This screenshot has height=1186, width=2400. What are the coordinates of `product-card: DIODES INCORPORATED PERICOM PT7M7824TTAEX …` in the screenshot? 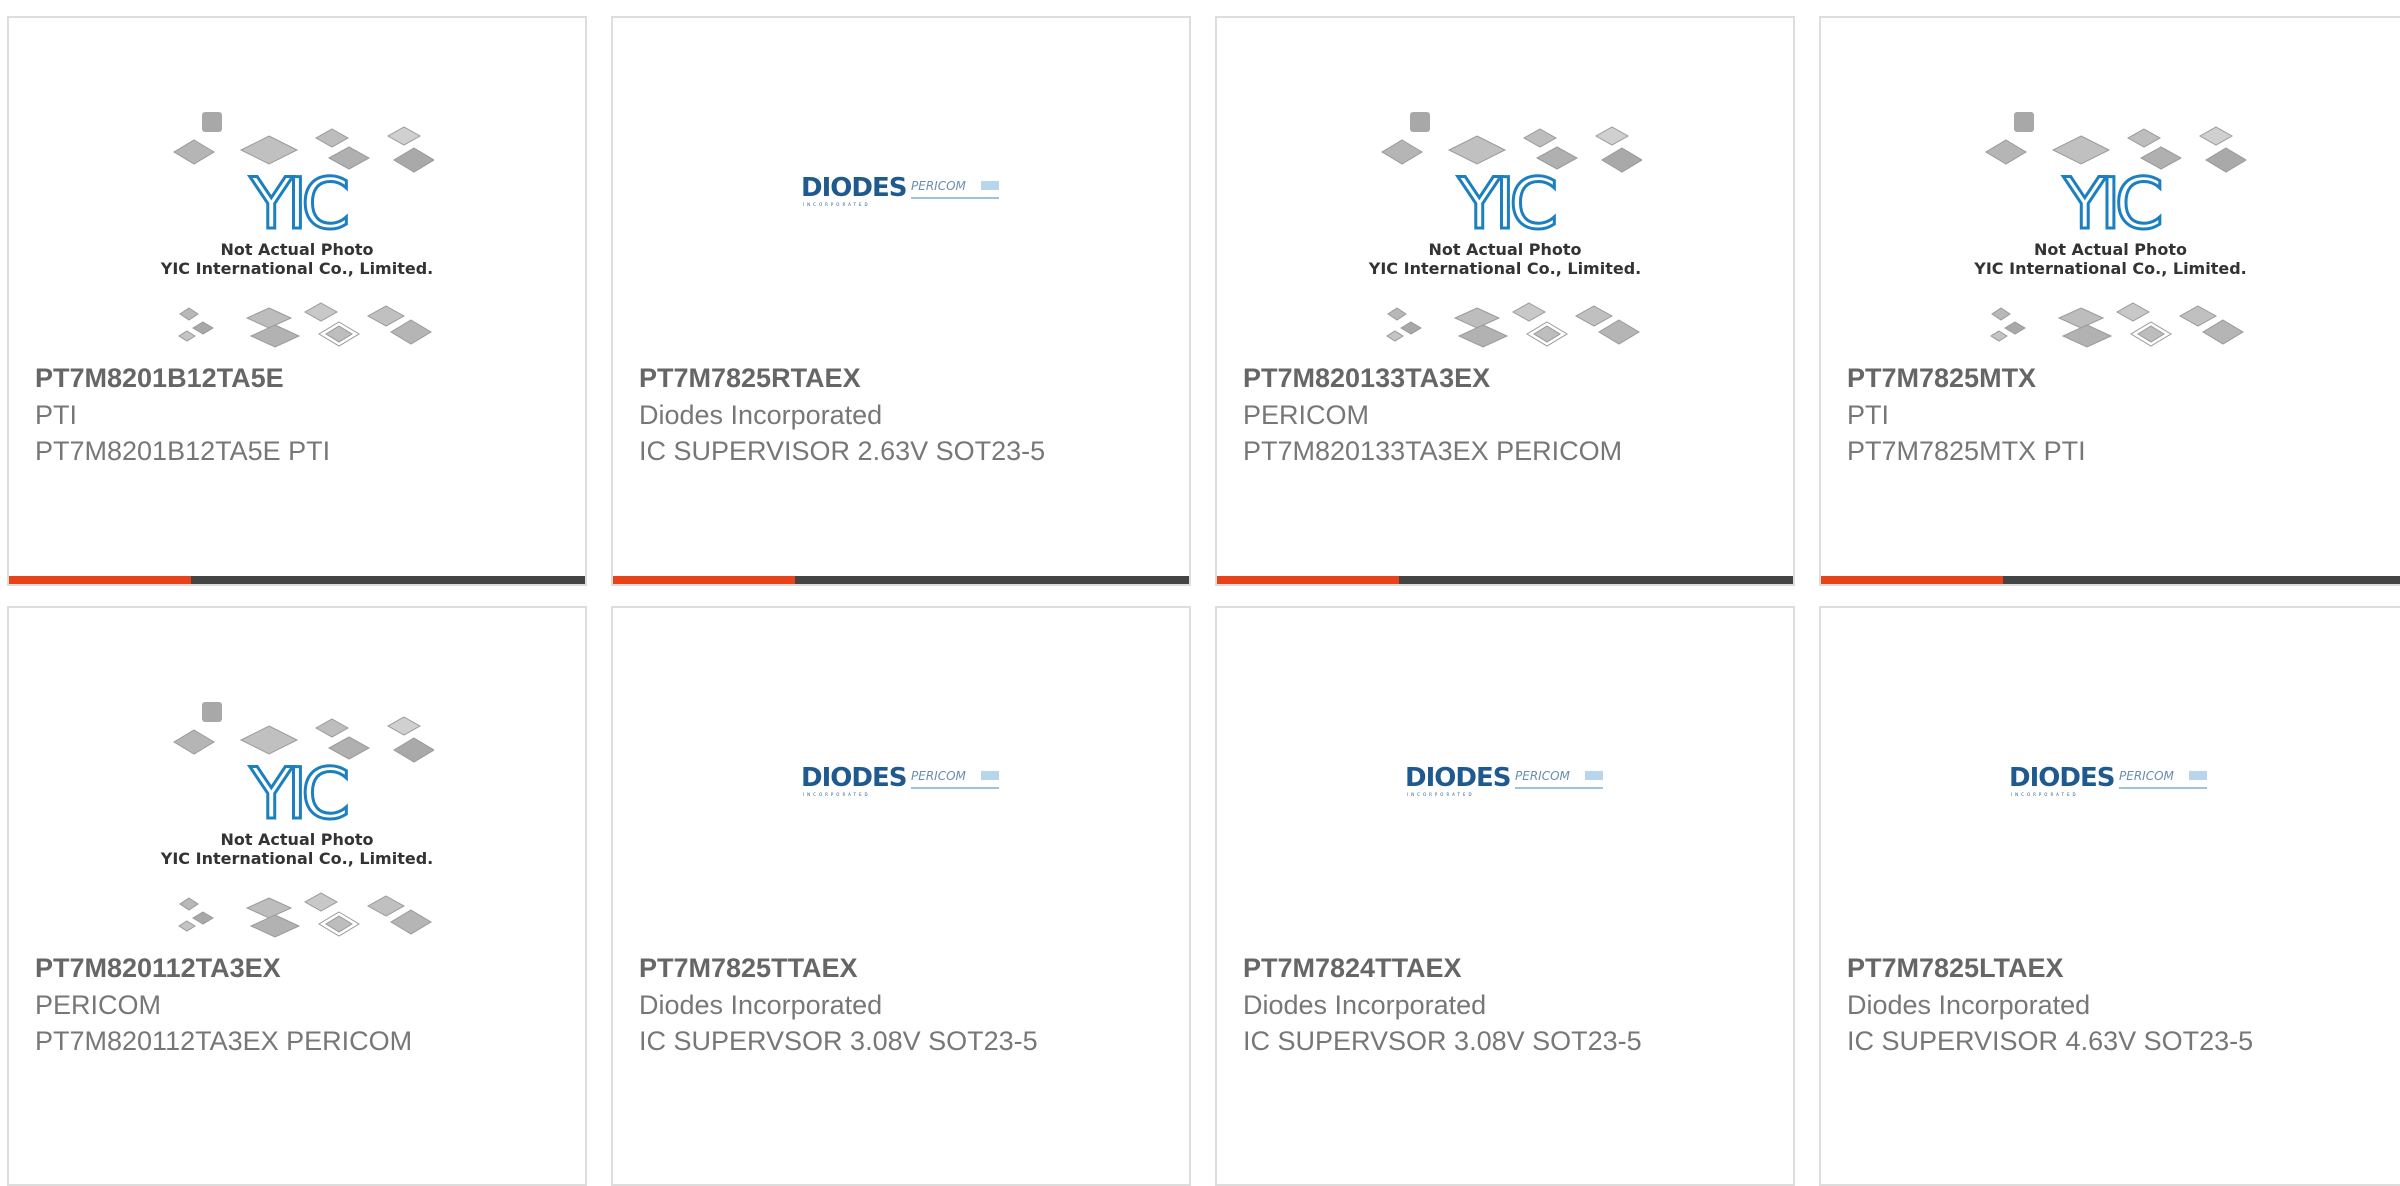 It's located at (1505, 896).